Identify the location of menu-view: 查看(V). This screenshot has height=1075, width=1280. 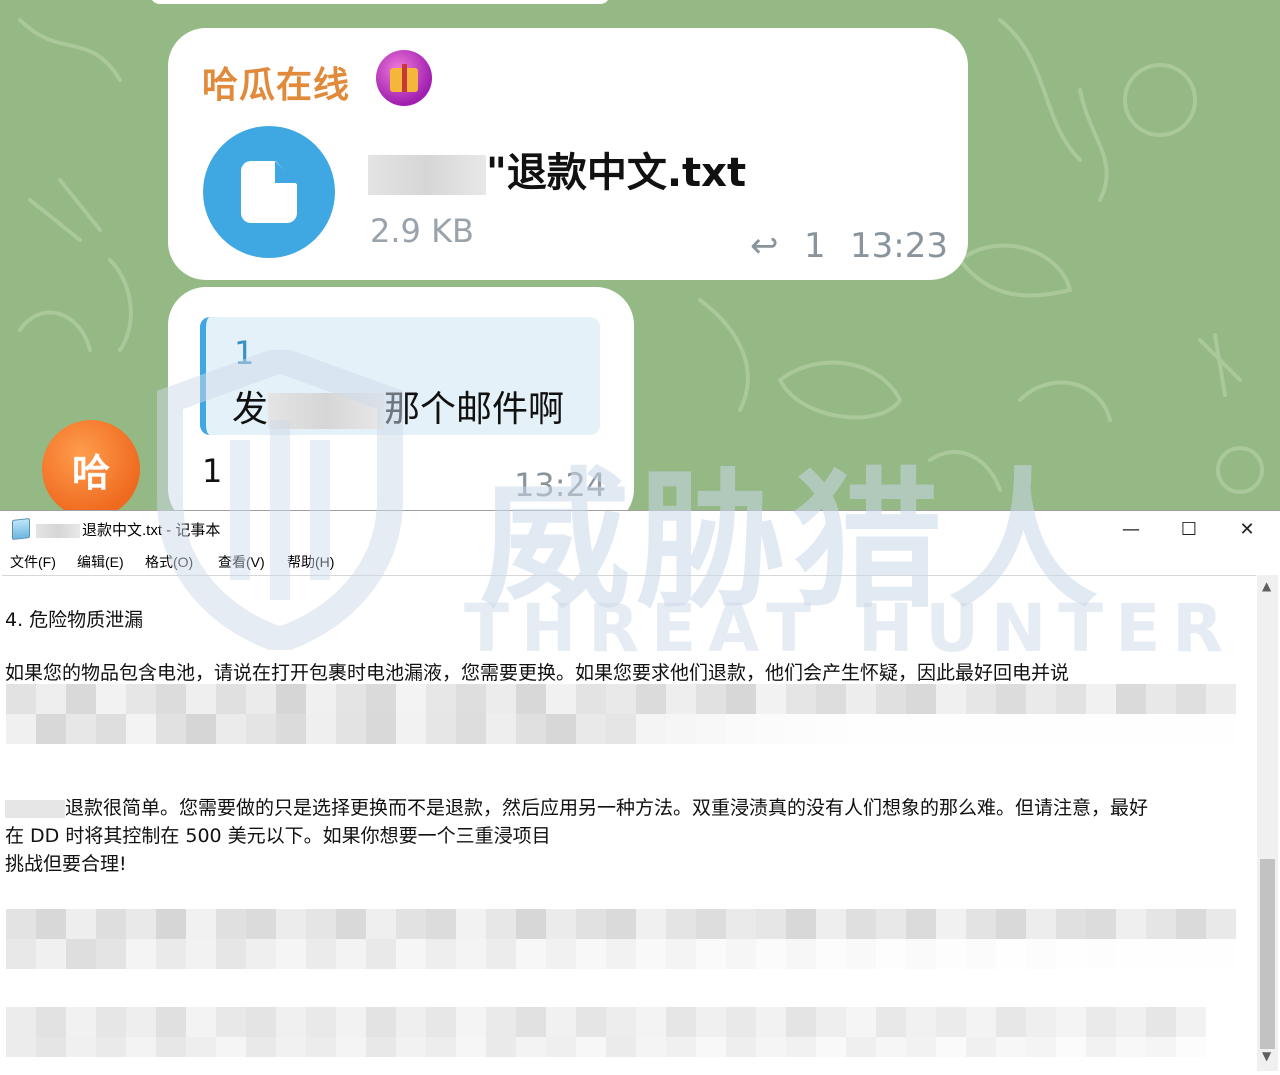
(241, 562).